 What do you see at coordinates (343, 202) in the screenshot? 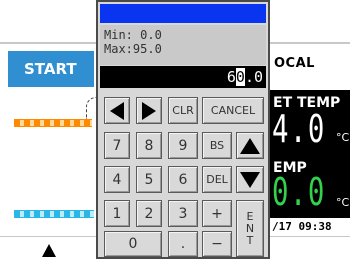
I see `temp-unit: °C` at bounding box center [343, 202].